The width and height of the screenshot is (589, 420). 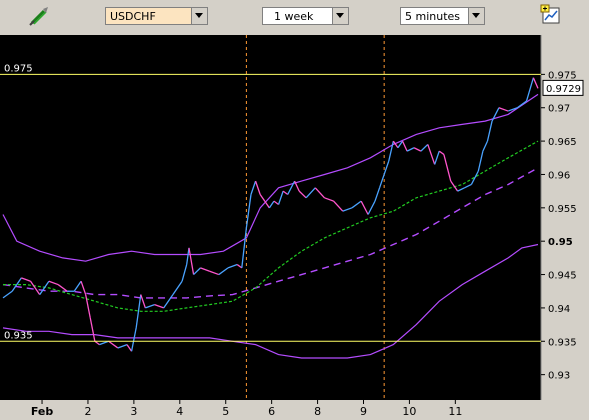 I want to click on y-tick-label: 0.935, so click(x=562, y=342).